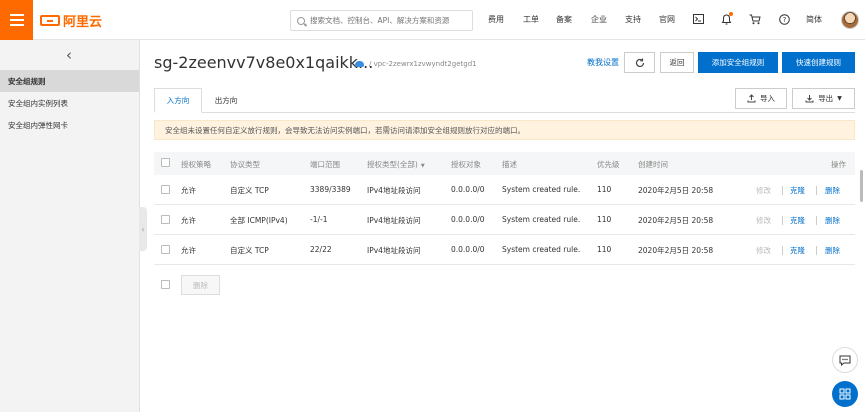 This screenshot has width=865, height=412. I want to click on cloud-icon, so click(359, 64).